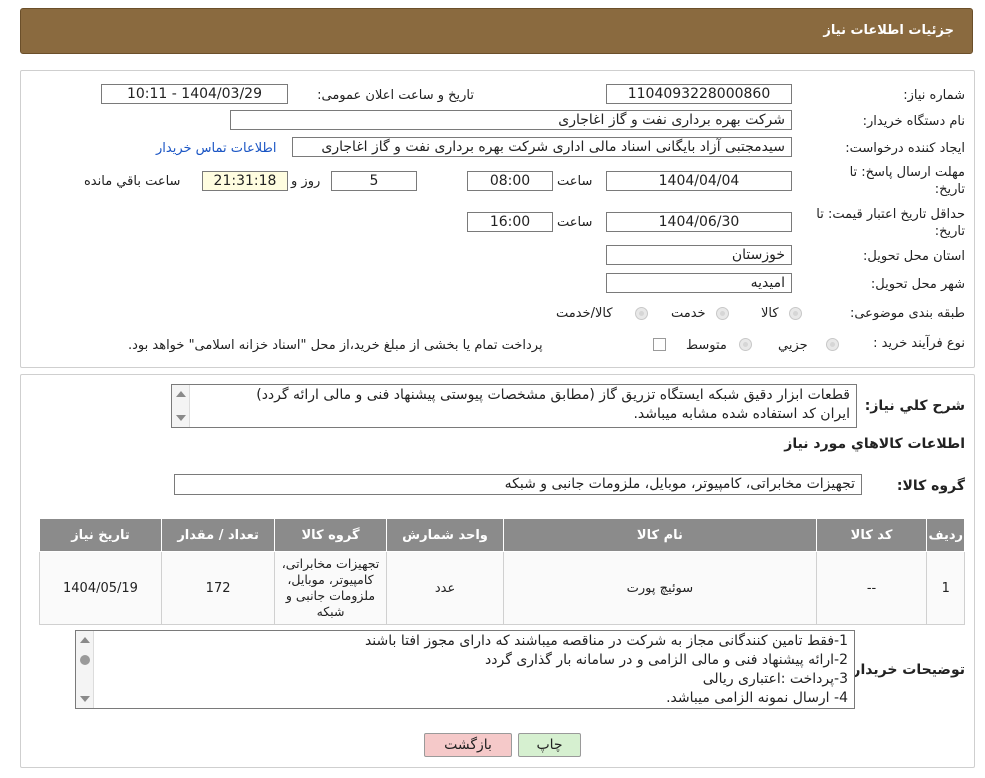  Describe the element at coordinates (930, 486) in the screenshot. I see `group-label: گروه کالا:` at that location.